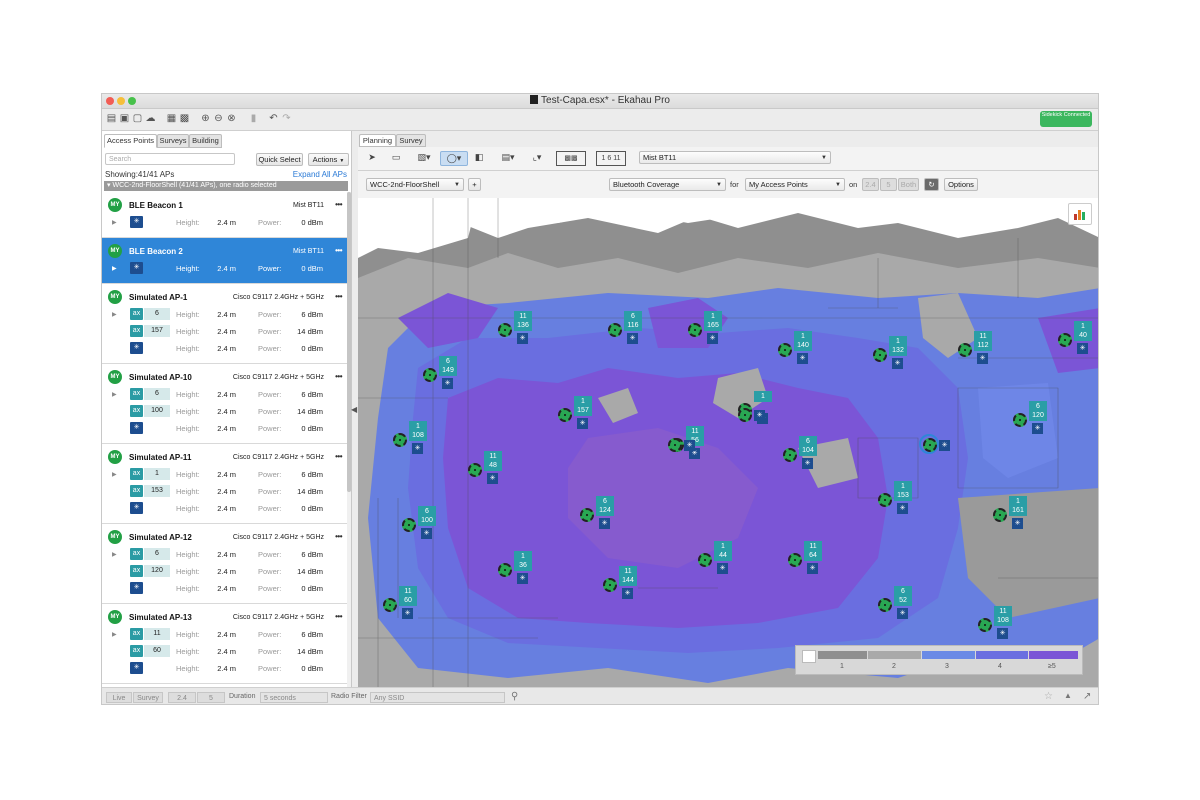 This screenshot has width=1200, height=800. What do you see at coordinates (908, 184) in the screenshot?
I see `band-both-toggle: Both` at bounding box center [908, 184].